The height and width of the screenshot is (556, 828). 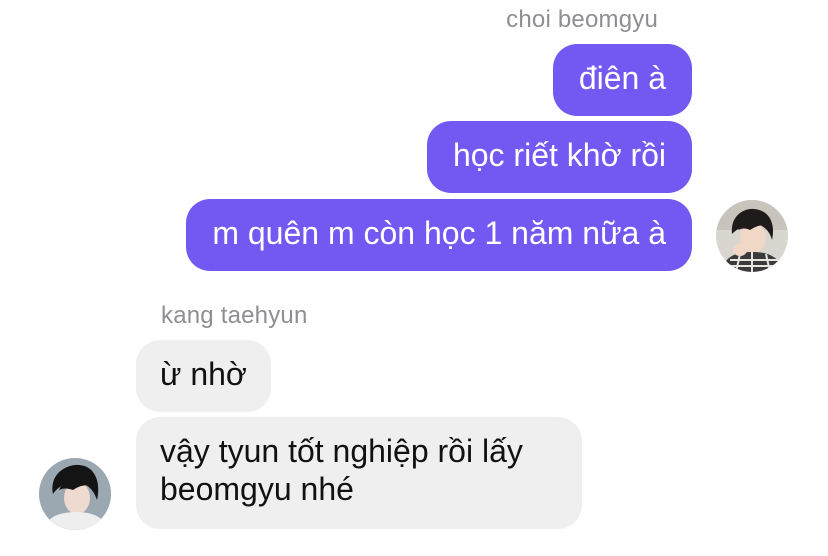 What do you see at coordinates (203, 376) in the screenshot?
I see `message-bubble-incoming: ừ nhờ` at bounding box center [203, 376].